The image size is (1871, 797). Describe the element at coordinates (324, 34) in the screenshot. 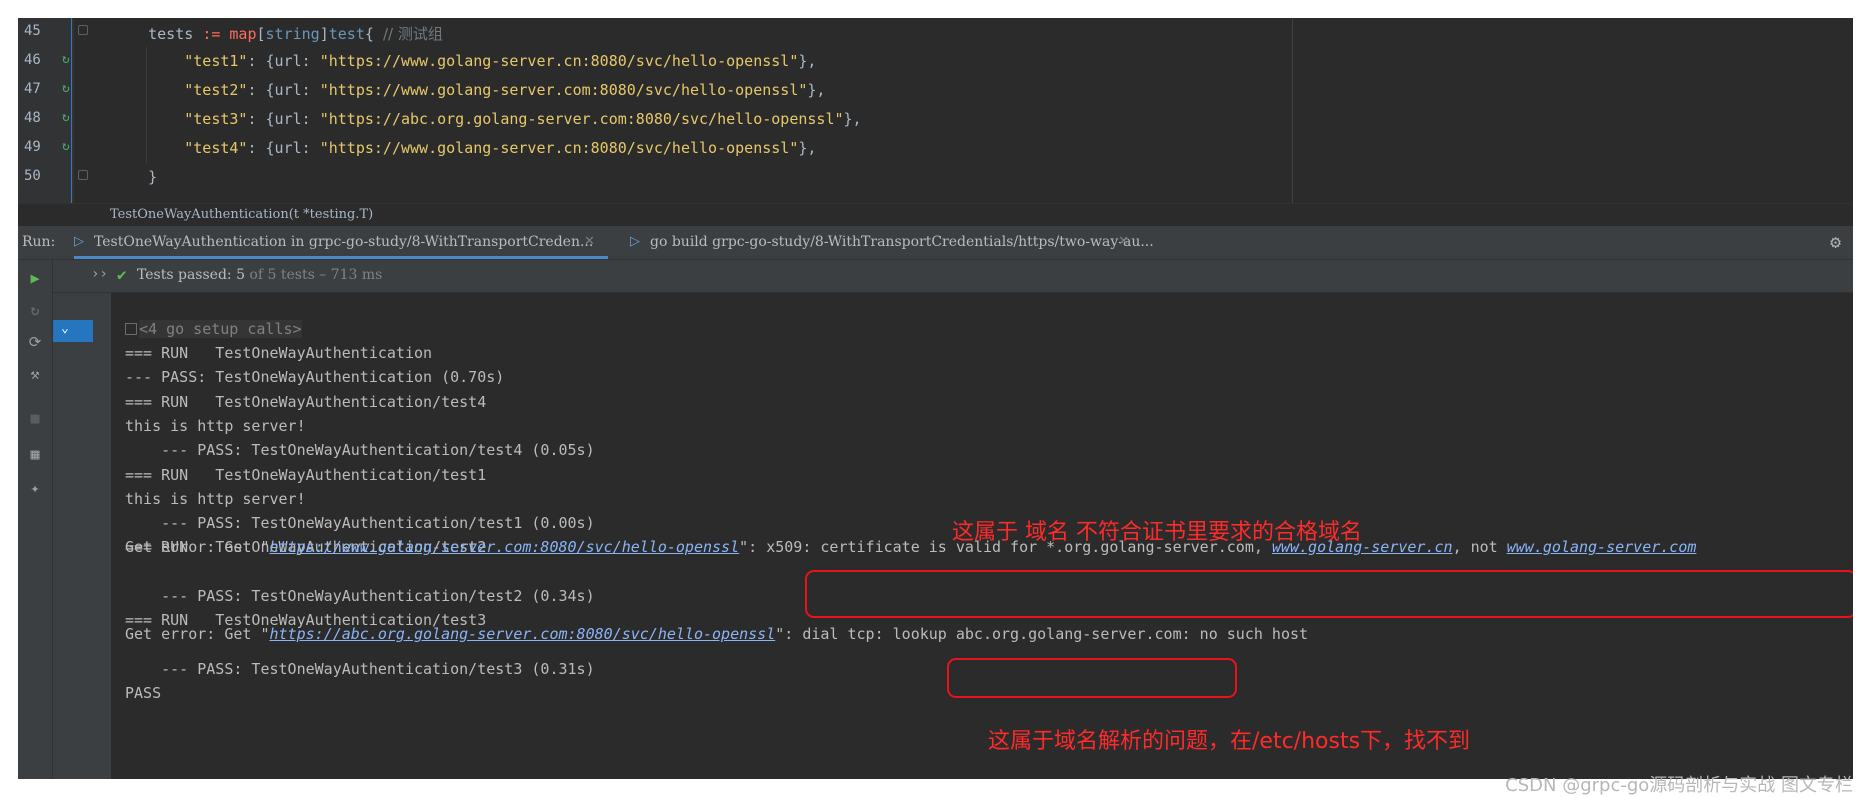

I see `code-token: ]` at that location.